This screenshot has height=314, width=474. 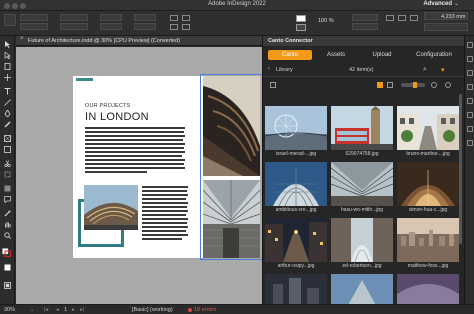 What do you see at coordinates (74, 17) in the screenshot?
I see `width-field` at bounding box center [74, 17].